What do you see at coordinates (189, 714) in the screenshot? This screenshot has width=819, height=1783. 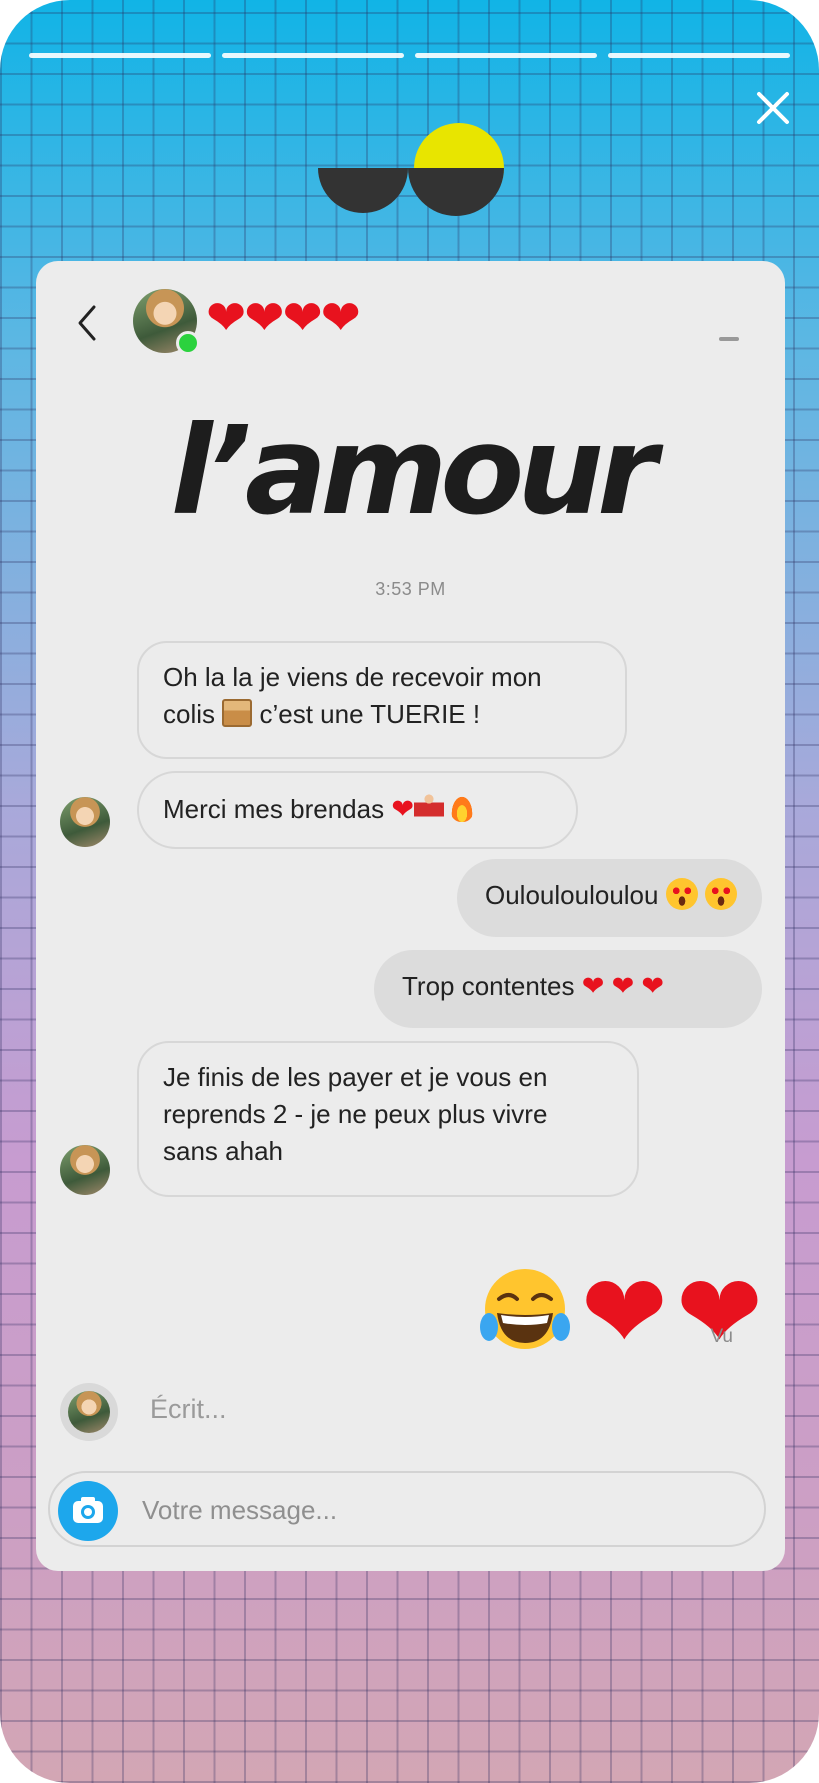 I see `message-text: colis` at bounding box center [189, 714].